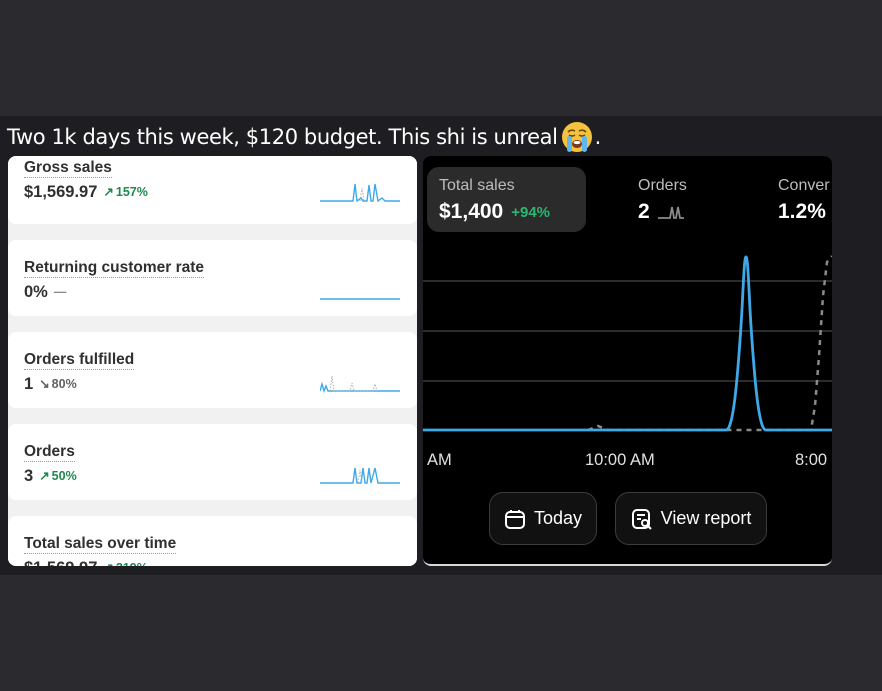 The image size is (882, 691). What do you see at coordinates (439, 460) in the screenshot?
I see `x-axis-label: AM` at bounding box center [439, 460].